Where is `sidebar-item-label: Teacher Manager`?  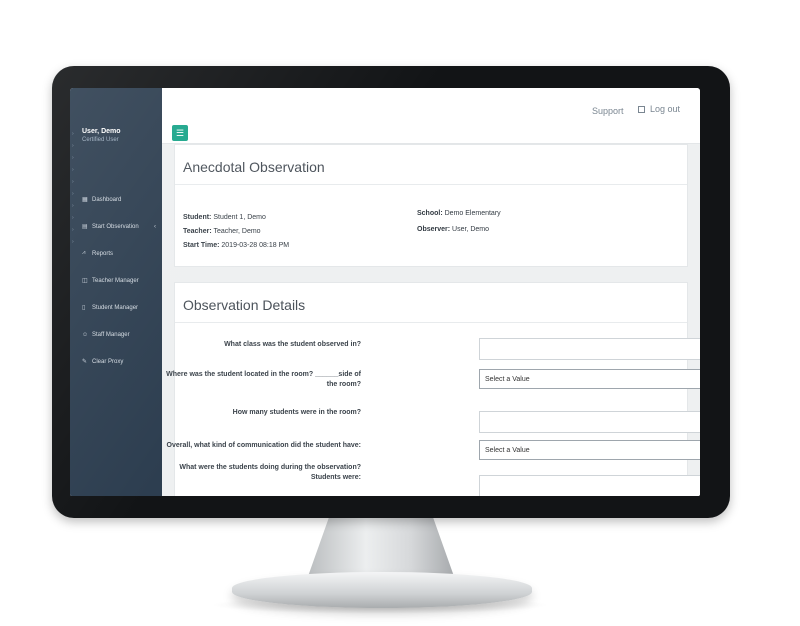 sidebar-item-label: Teacher Manager is located at coordinates (115, 280).